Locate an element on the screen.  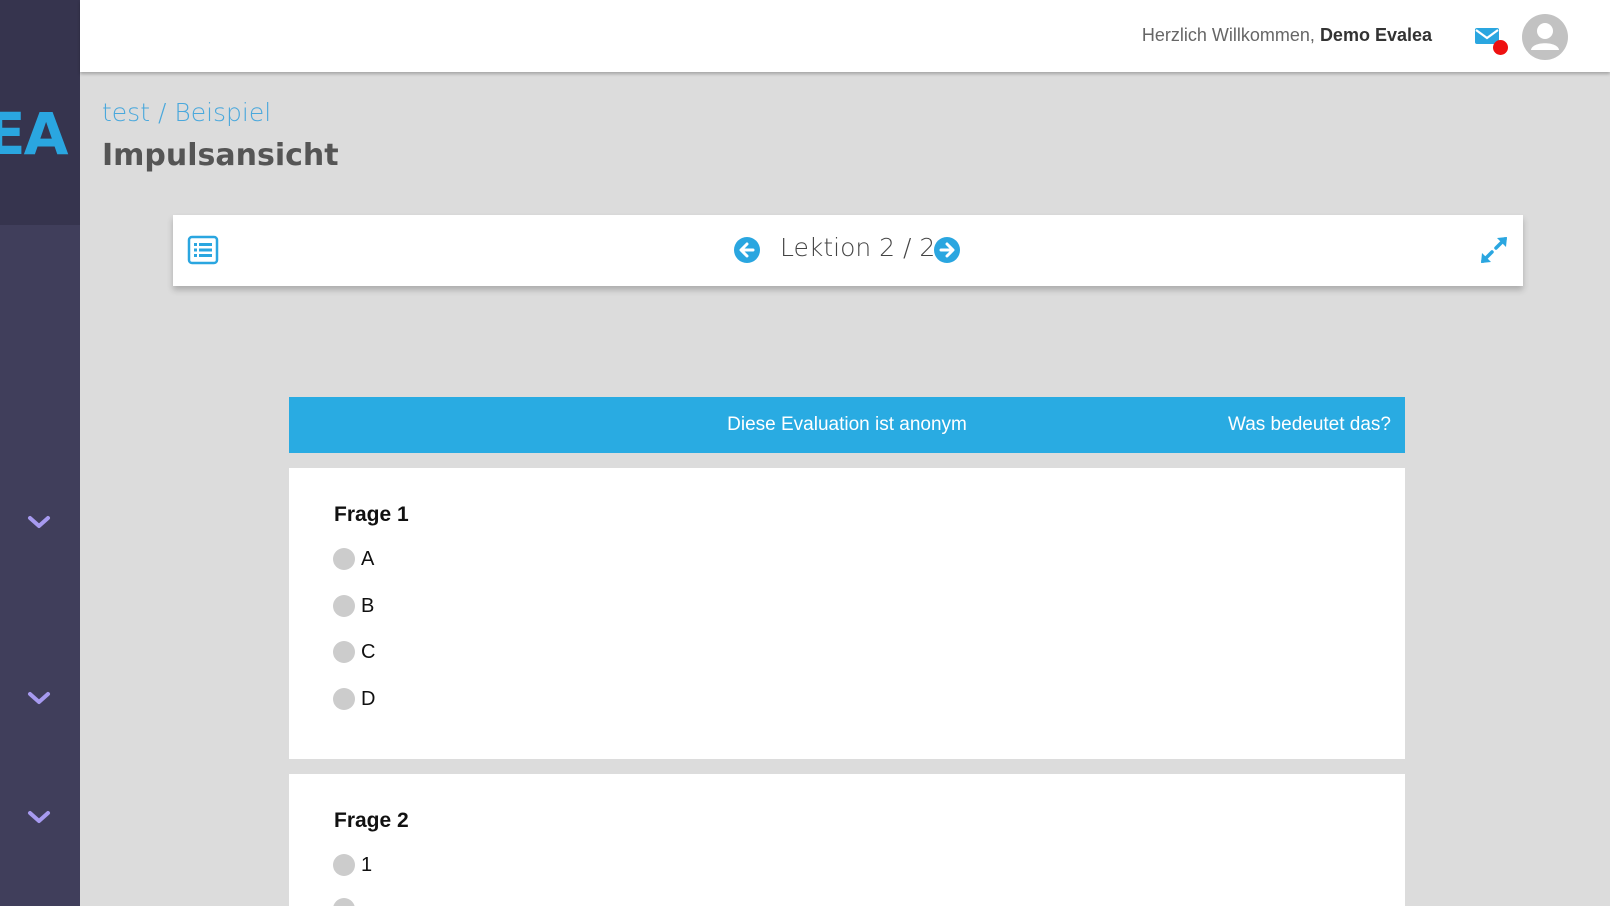
answer-option: 1 is located at coordinates (352, 865).